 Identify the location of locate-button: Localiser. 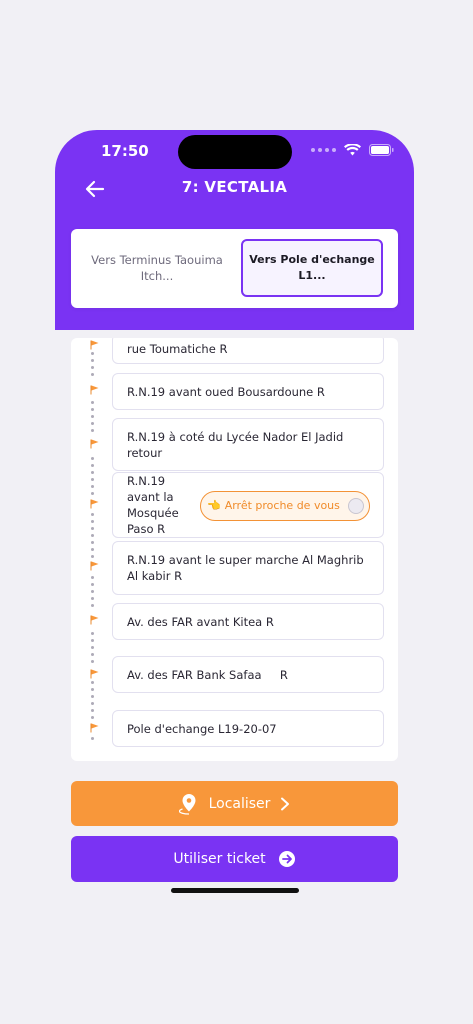
(234, 803).